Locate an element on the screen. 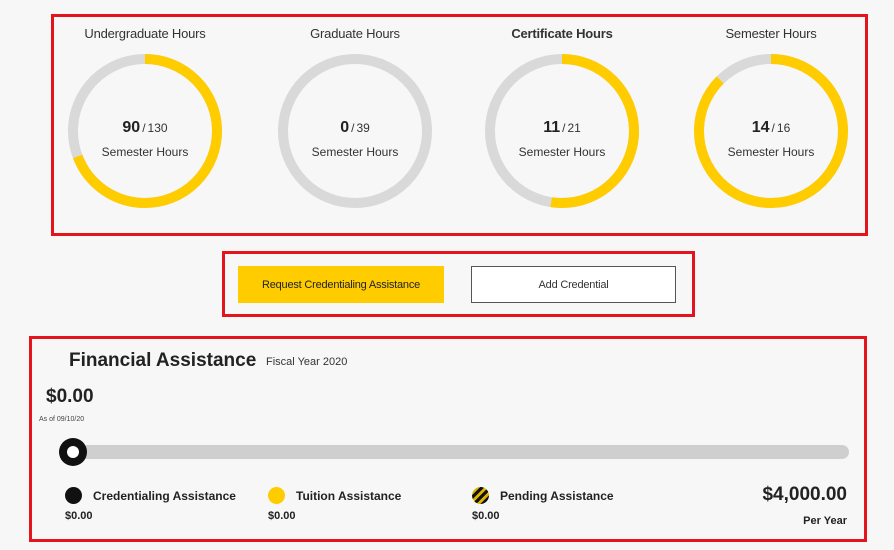 The image size is (894, 550). legend-label: Credentialing Assistance is located at coordinates (164, 495).